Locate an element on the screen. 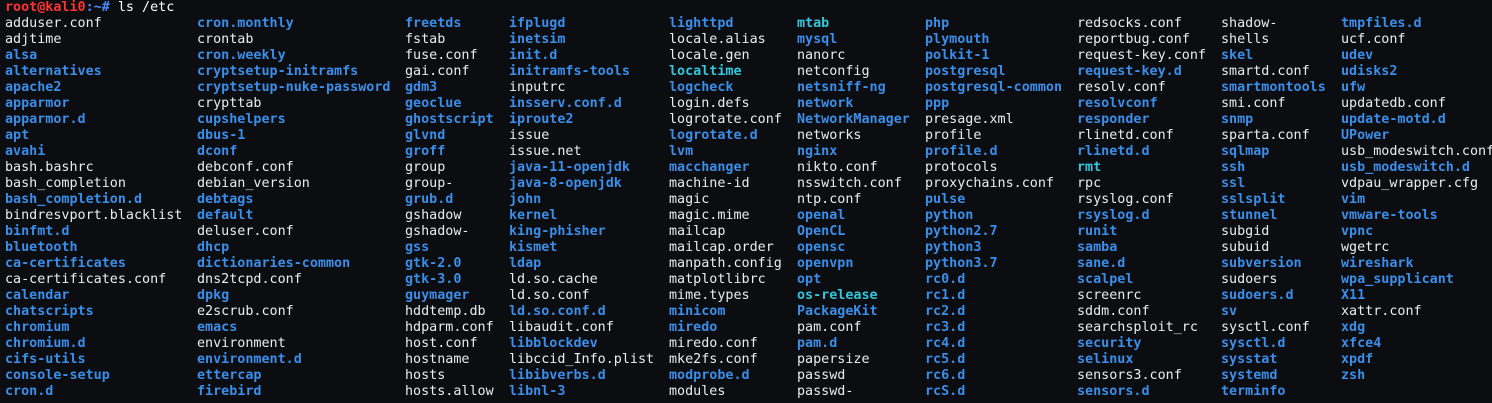 This screenshot has height=403, width=1492. file-entry: host.conf is located at coordinates (441, 343).